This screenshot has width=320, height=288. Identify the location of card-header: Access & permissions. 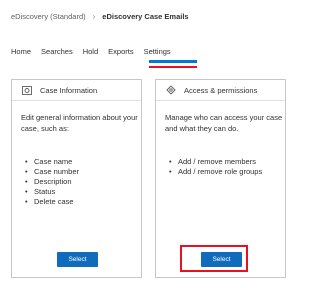
(220, 90).